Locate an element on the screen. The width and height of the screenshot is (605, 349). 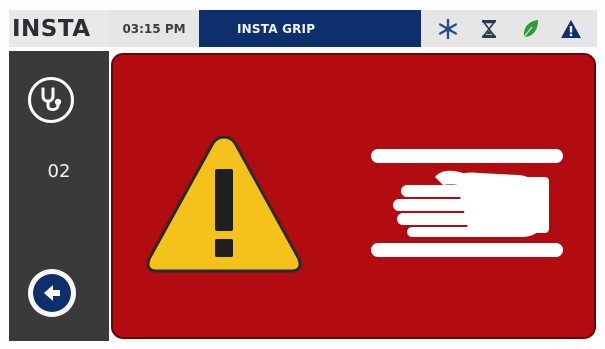
clock: 03:15 PM is located at coordinates (154, 28).